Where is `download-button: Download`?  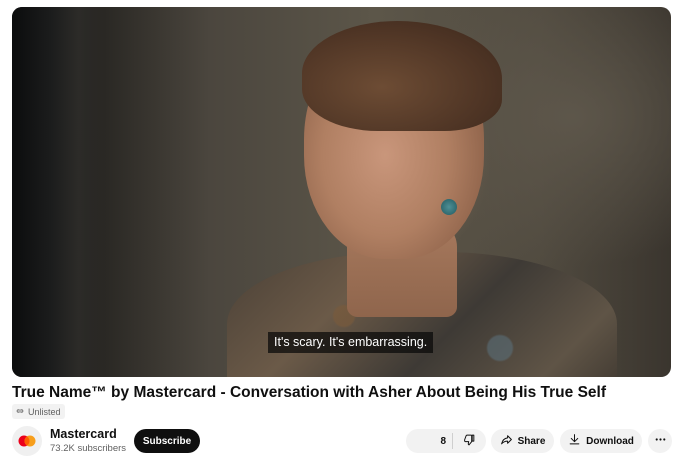
download-button: Download is located at coordinates (601, 441).